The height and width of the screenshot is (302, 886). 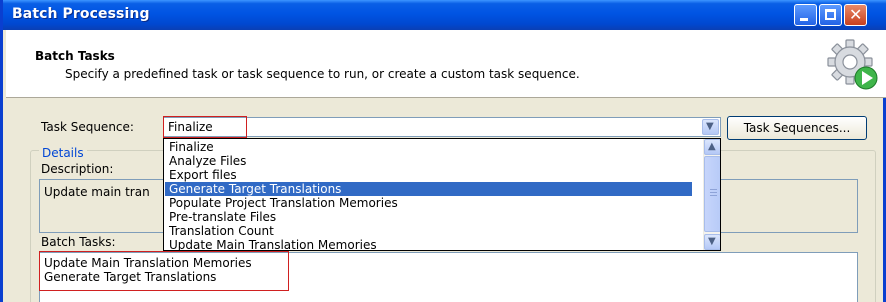 I want to click on maximize-icon, so click(x=830, y=14).